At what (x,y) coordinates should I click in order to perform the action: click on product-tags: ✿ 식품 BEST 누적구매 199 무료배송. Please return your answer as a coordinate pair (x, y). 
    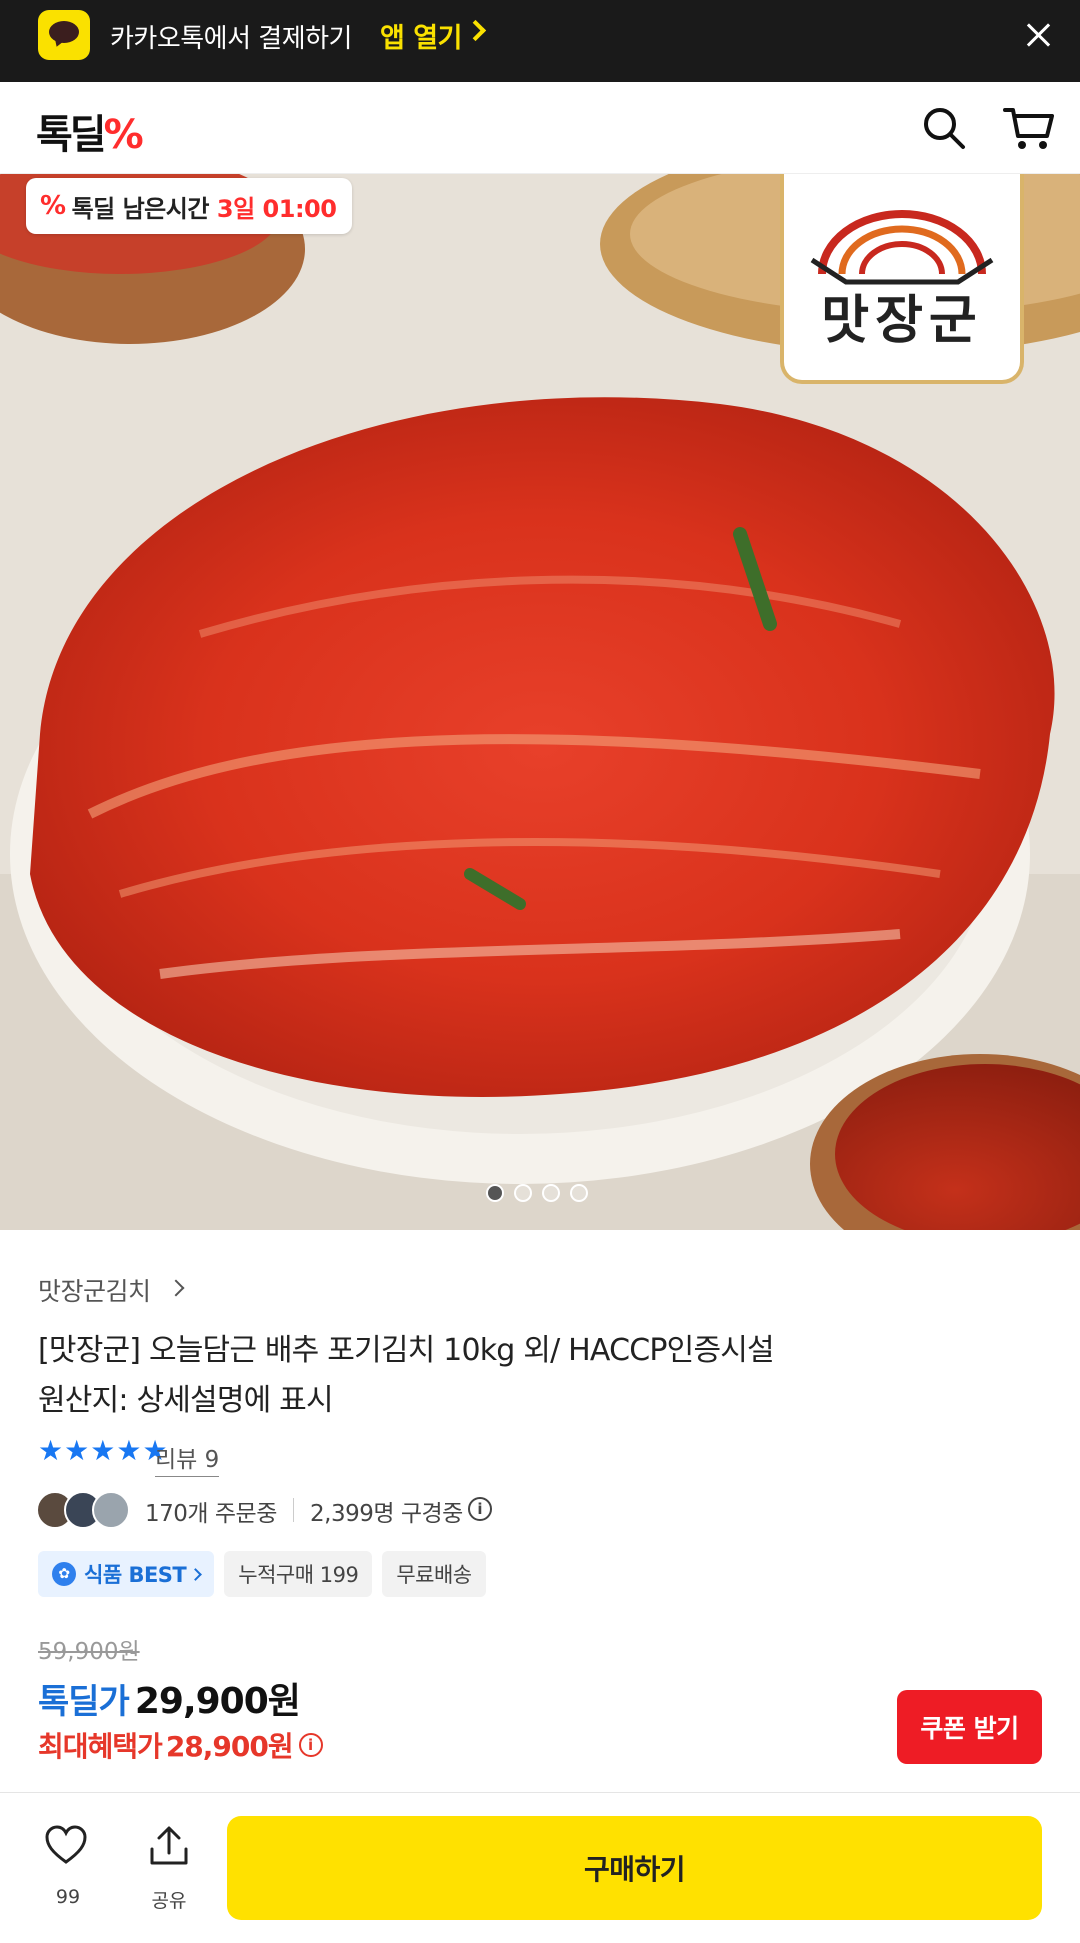
    Looking at the image, I should click on (262, 1574).